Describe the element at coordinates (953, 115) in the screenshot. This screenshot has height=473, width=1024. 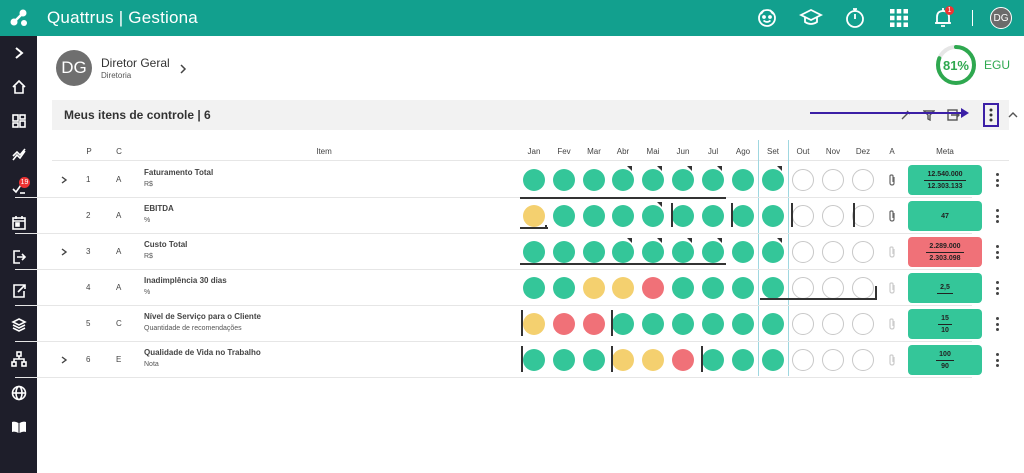
I see `export-table-icon` at that location.